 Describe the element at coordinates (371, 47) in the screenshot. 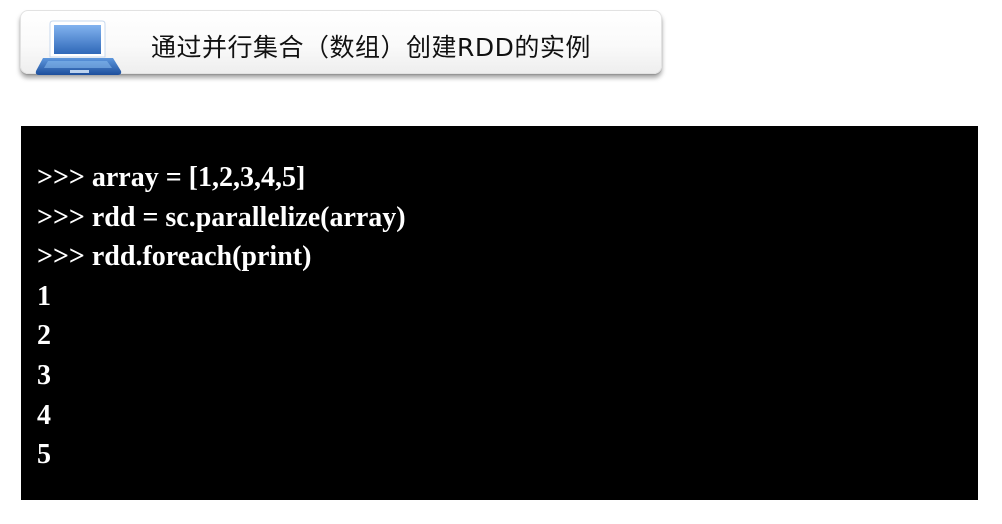

I see `page-title: 通过并行集合（数组）创建RDD的实例` at that location.